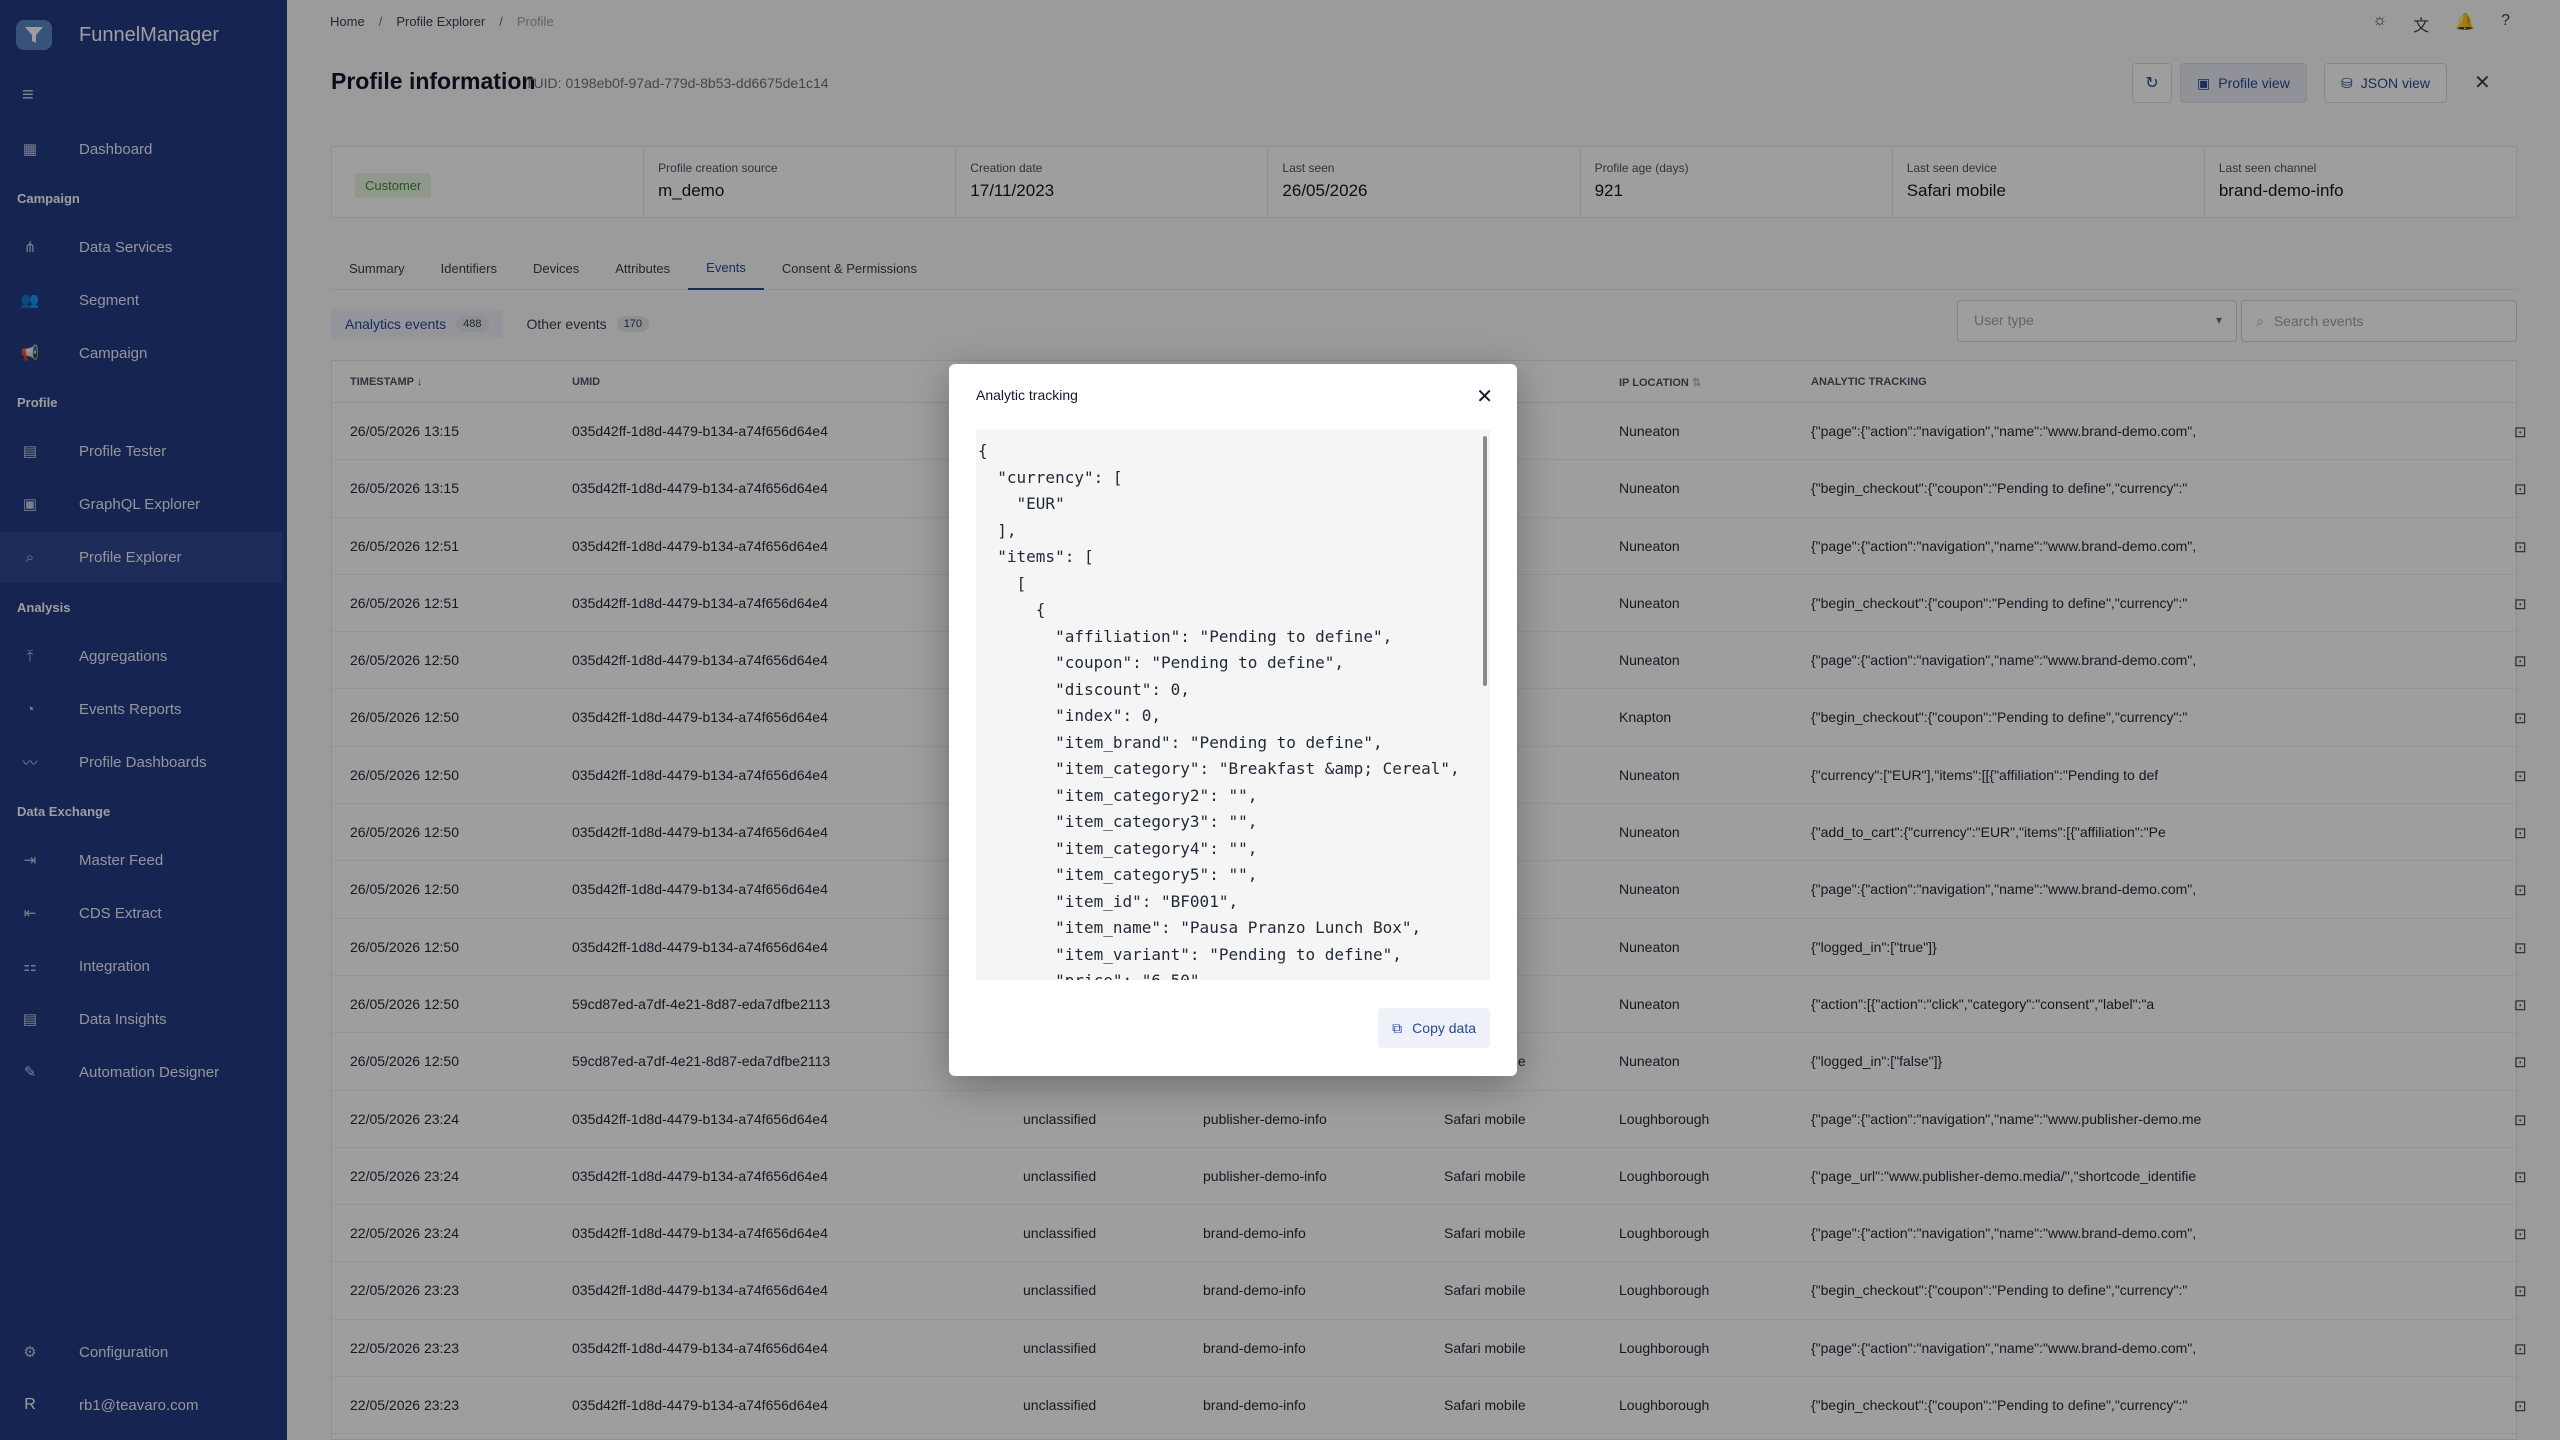  What do you see at coordinates (1444, 1028) in the screenshot?
I see `copy-label: Copy data` at bounding box center [1444, 1028].